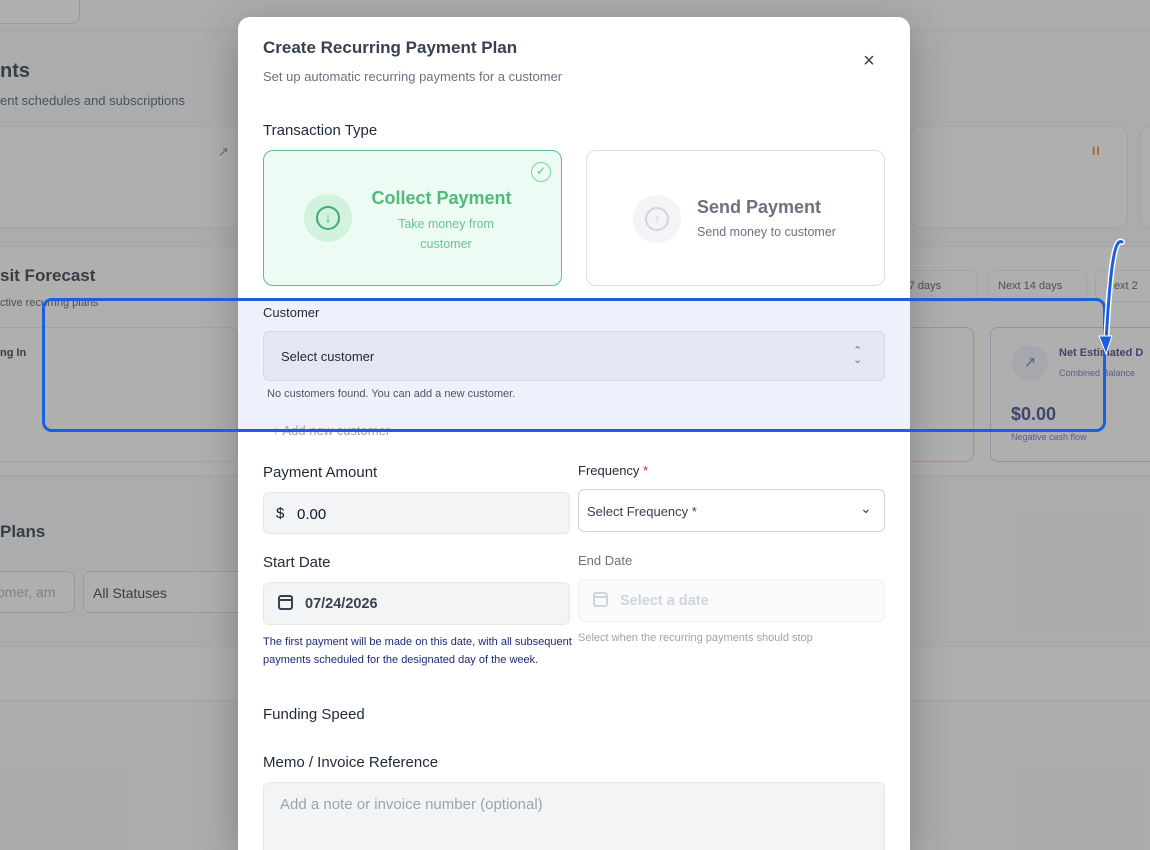 The width and height of the screenshot is (1150, 850). I want to click on start-date-value: 07/24/2026, so click(341, 604).